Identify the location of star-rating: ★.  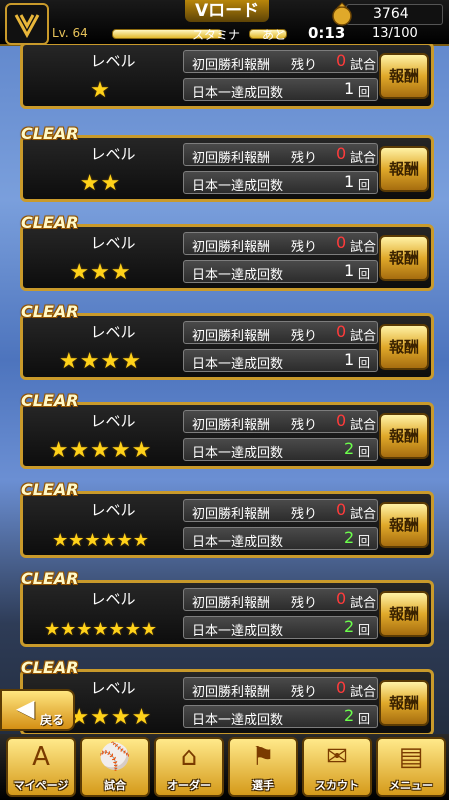
(100, 90).